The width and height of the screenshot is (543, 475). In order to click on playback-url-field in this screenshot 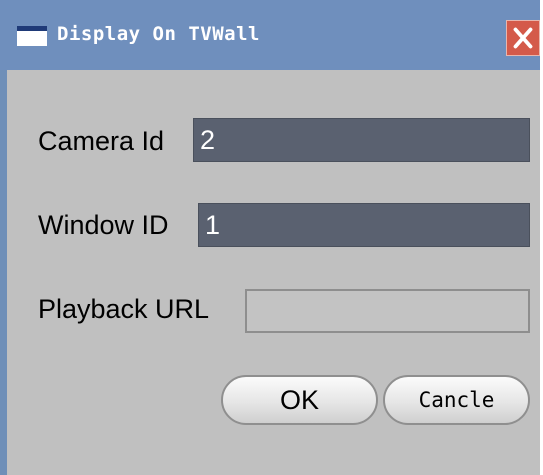, I will do `click(387, 311)`.